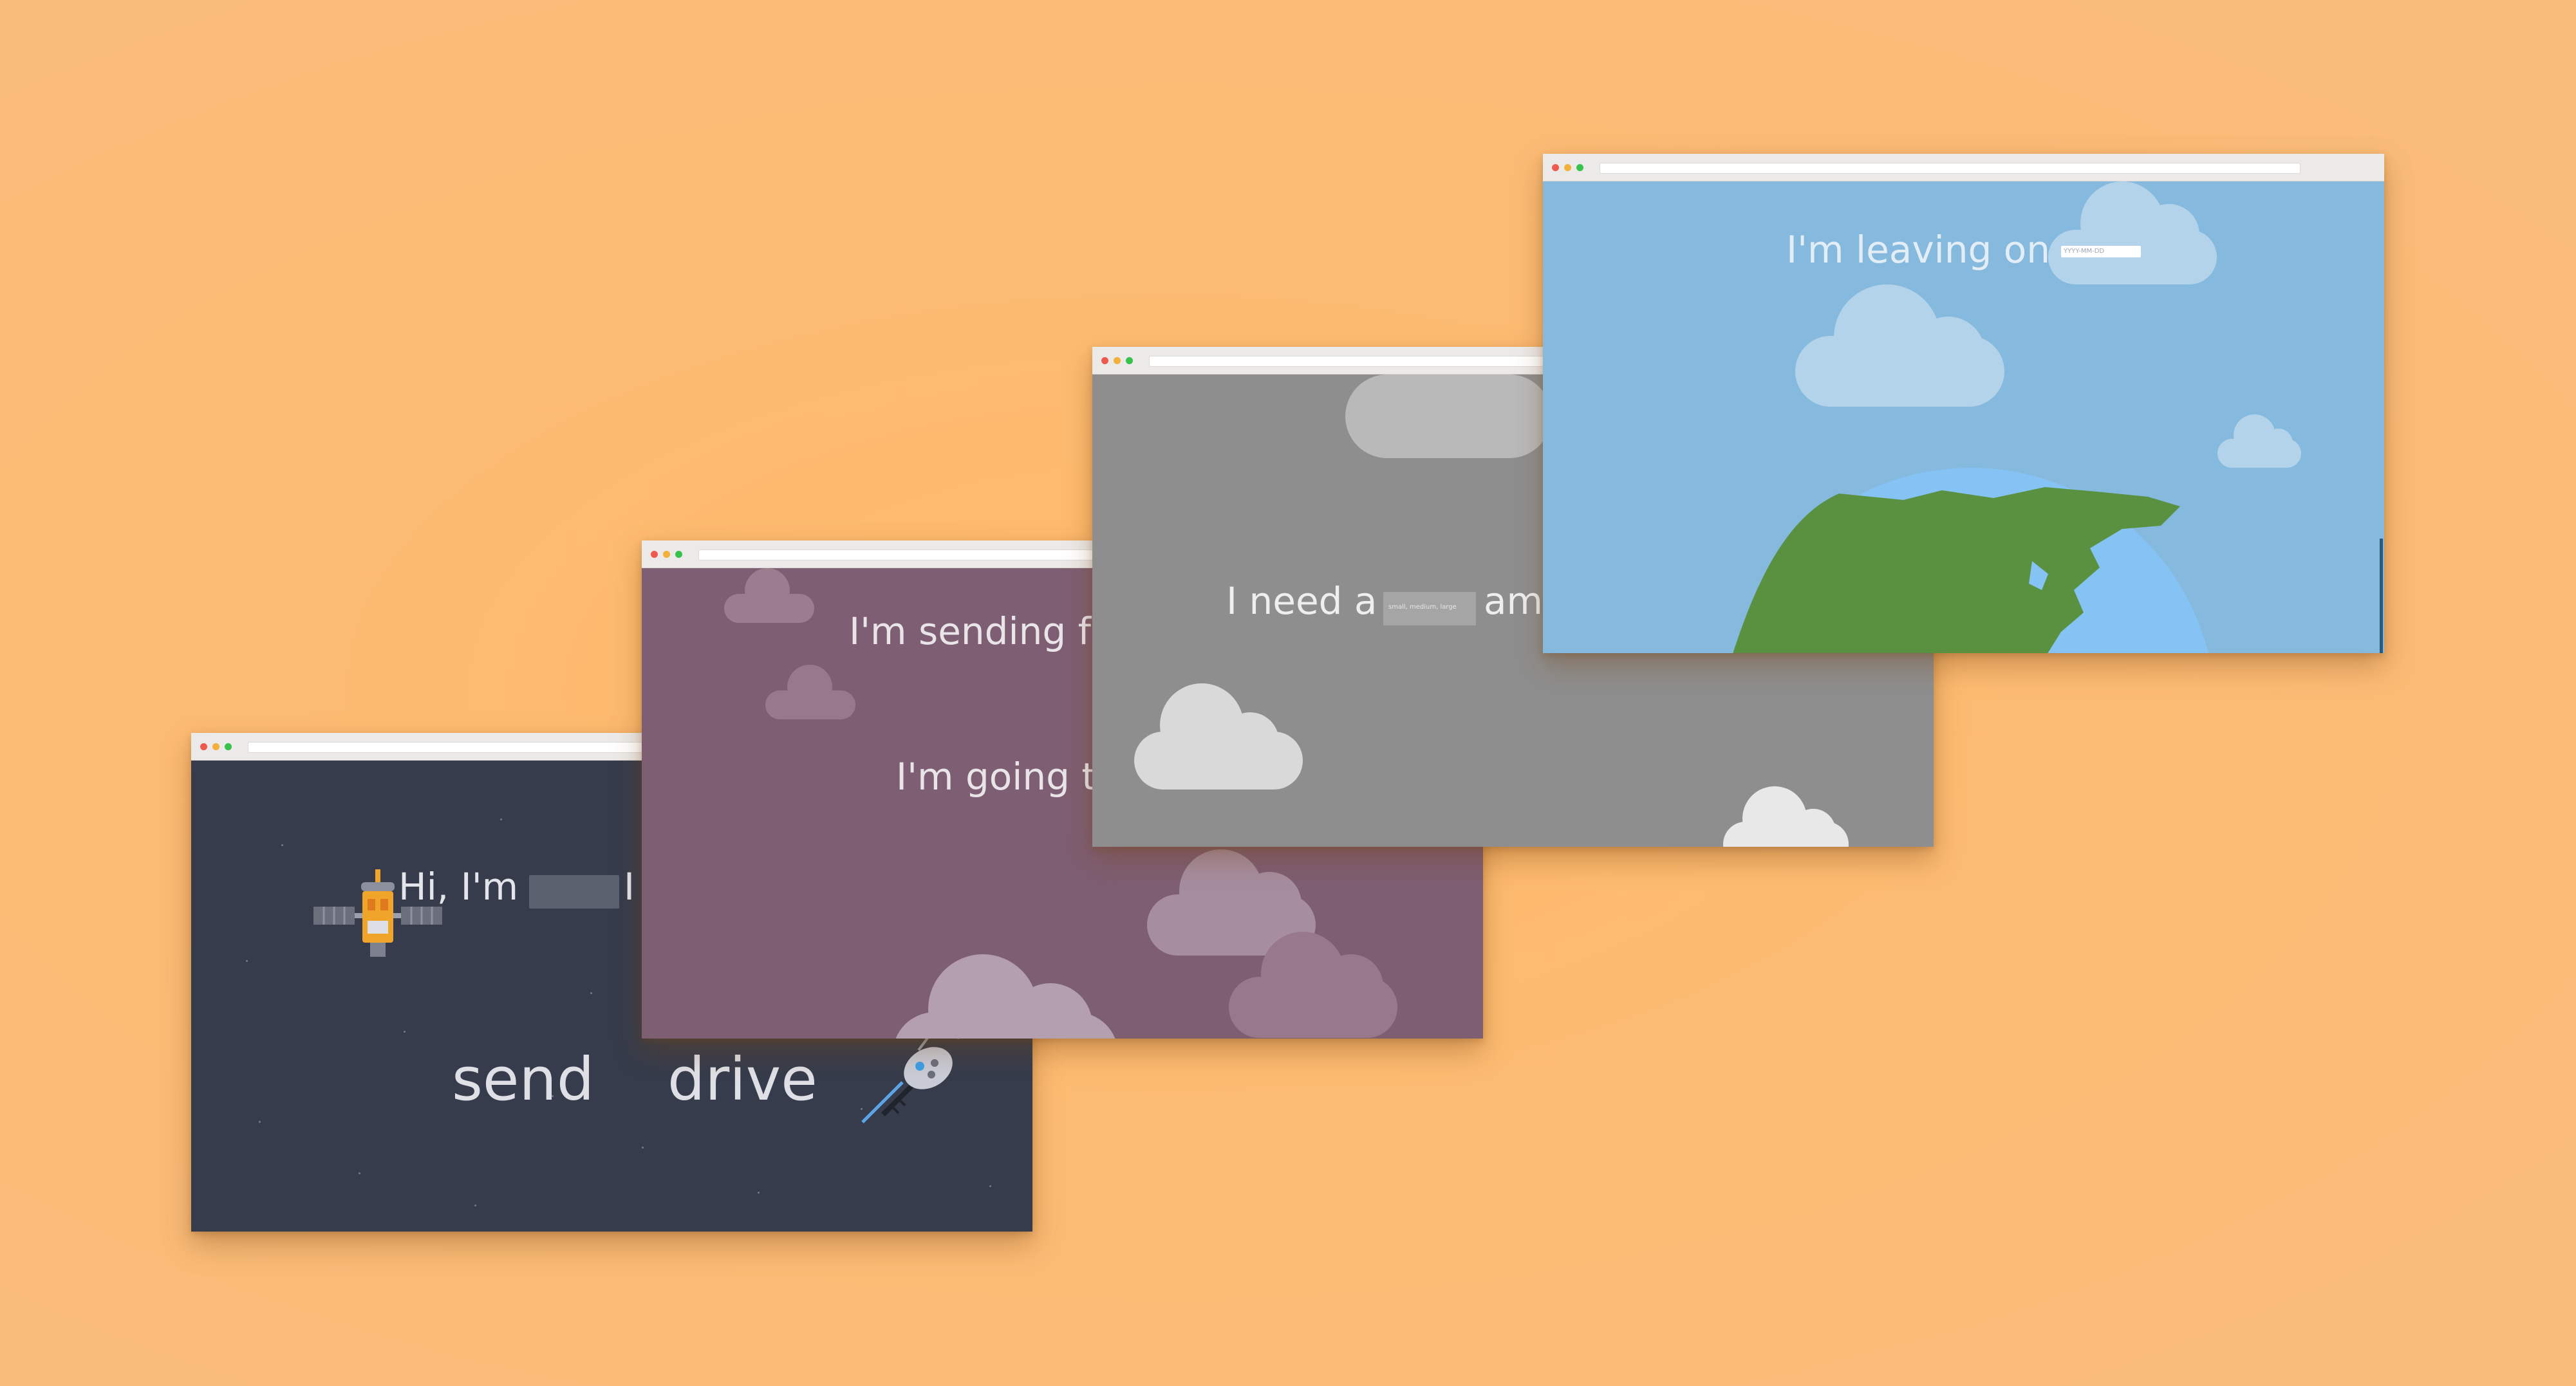  I want to click on greeting-text: Hi, I'm, so click(458, 887).